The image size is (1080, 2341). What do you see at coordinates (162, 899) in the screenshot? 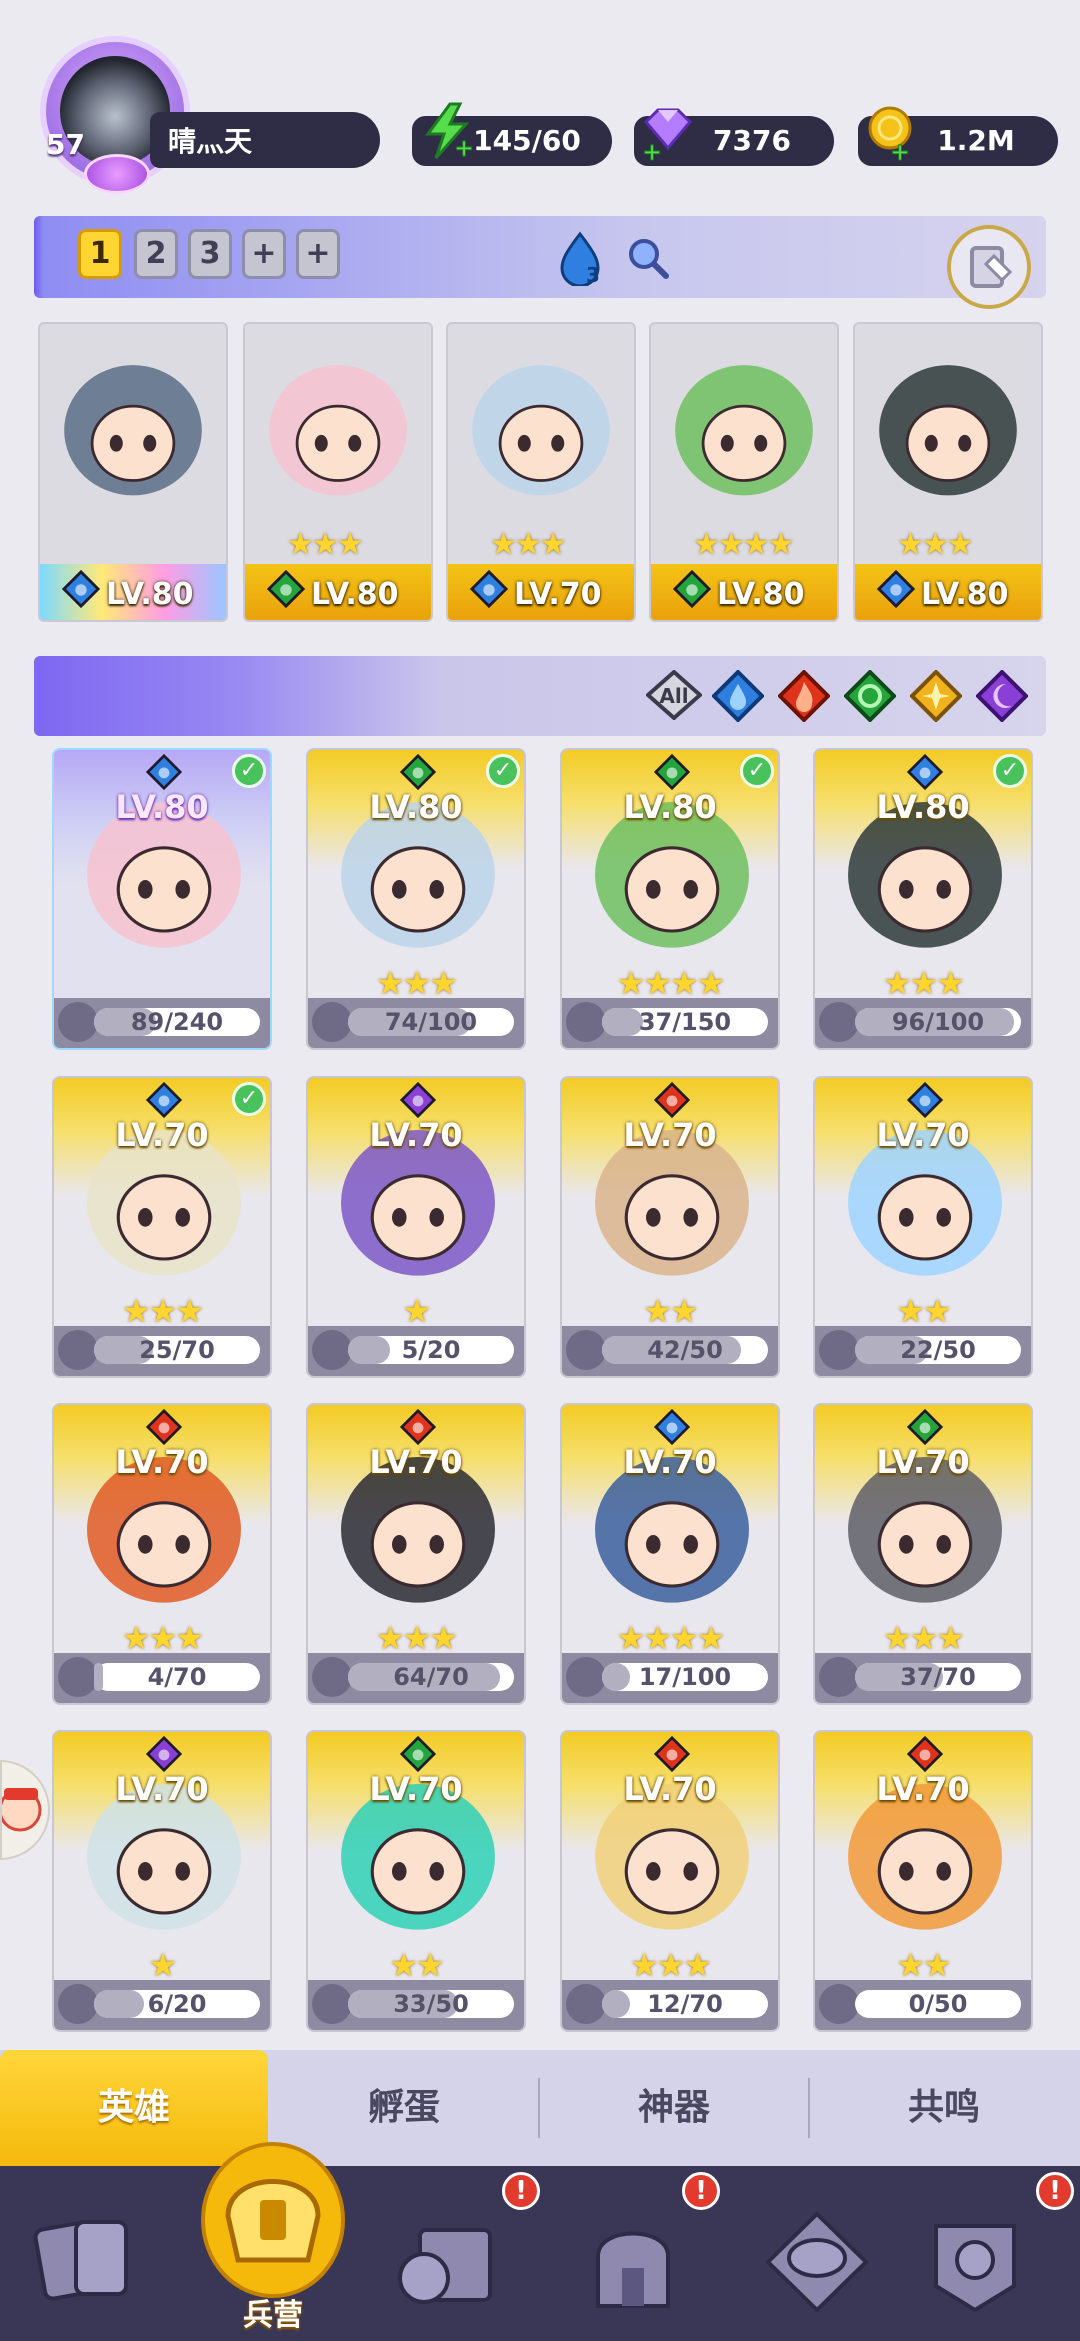
I see `hero-card: ✓ LV.80 89/240` at bounding box center [162, 899].